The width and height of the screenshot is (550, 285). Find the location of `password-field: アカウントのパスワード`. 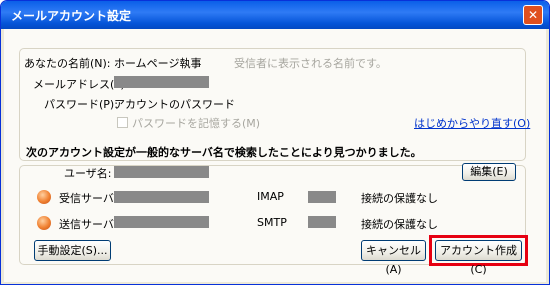

password-field: アカウントのパスワード is located at coordinates (174, 104).